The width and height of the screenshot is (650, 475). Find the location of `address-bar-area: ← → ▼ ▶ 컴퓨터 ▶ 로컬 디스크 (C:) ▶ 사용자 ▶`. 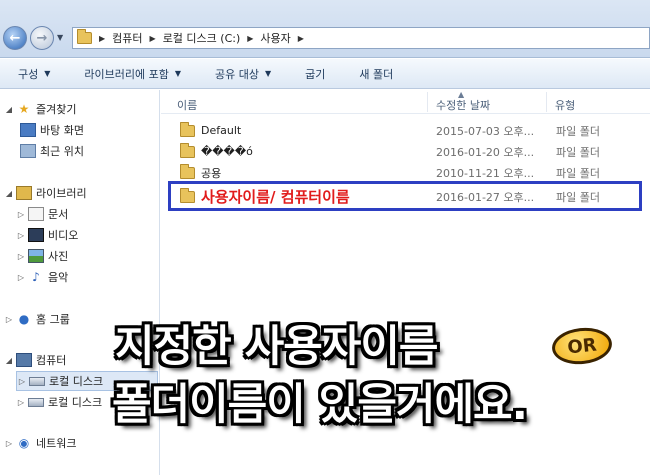

address-bar-area: ← → ▼ ▶ 컴퓨터 ▶ 로컬 디스크 (C:) ▶ 사용자 ▶ is located at coordinates (325, 29).